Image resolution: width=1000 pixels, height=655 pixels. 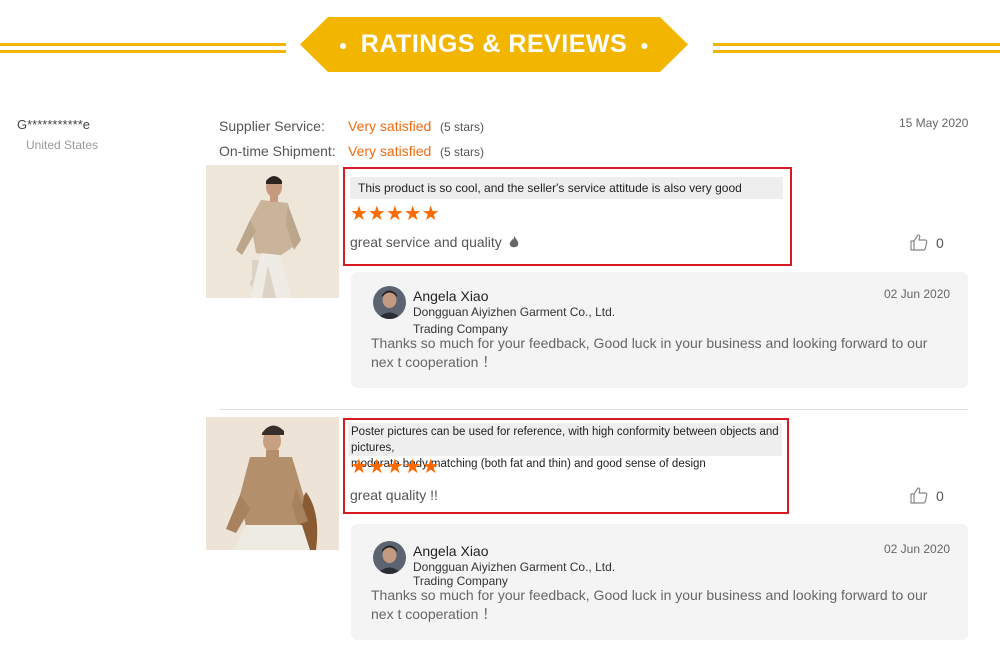 What do you see at coordinates (62, 145) in the screenshot?
I see `reviewer-country: United States` at bounding box center [62, 145].